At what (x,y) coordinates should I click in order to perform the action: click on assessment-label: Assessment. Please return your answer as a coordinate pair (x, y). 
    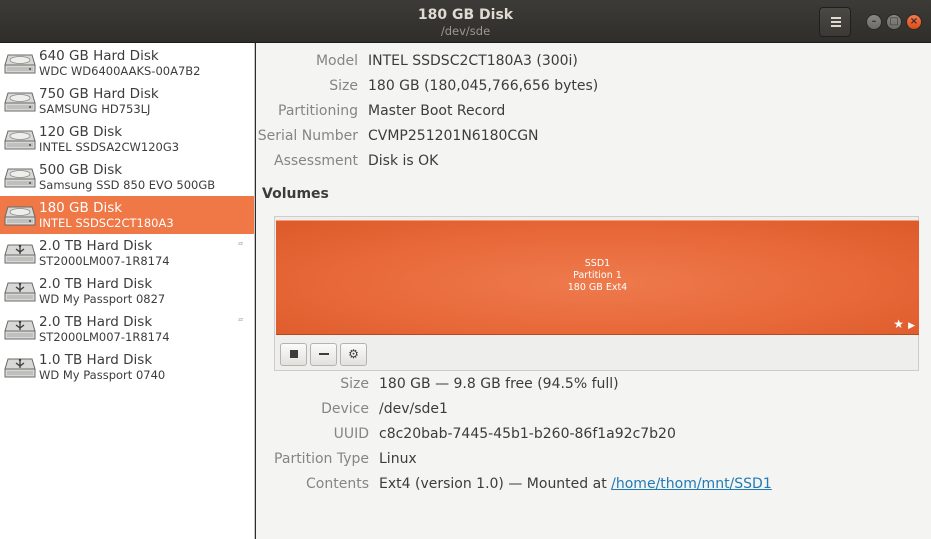
    Looking at the image, I should click on (316, 161).